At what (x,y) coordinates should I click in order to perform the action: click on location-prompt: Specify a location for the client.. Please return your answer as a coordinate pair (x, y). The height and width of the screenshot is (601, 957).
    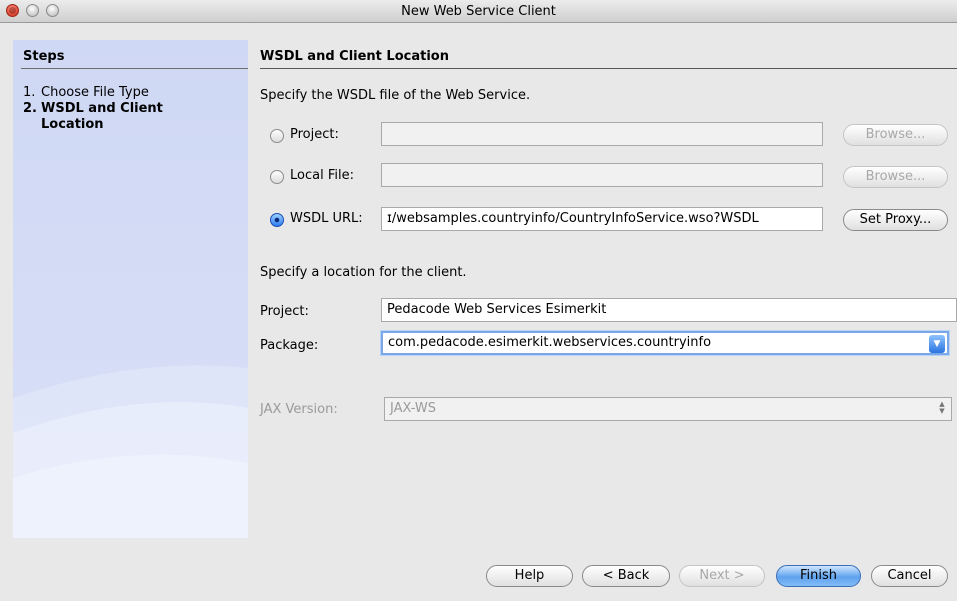
    Looking at the image, I should click on (363, 272).